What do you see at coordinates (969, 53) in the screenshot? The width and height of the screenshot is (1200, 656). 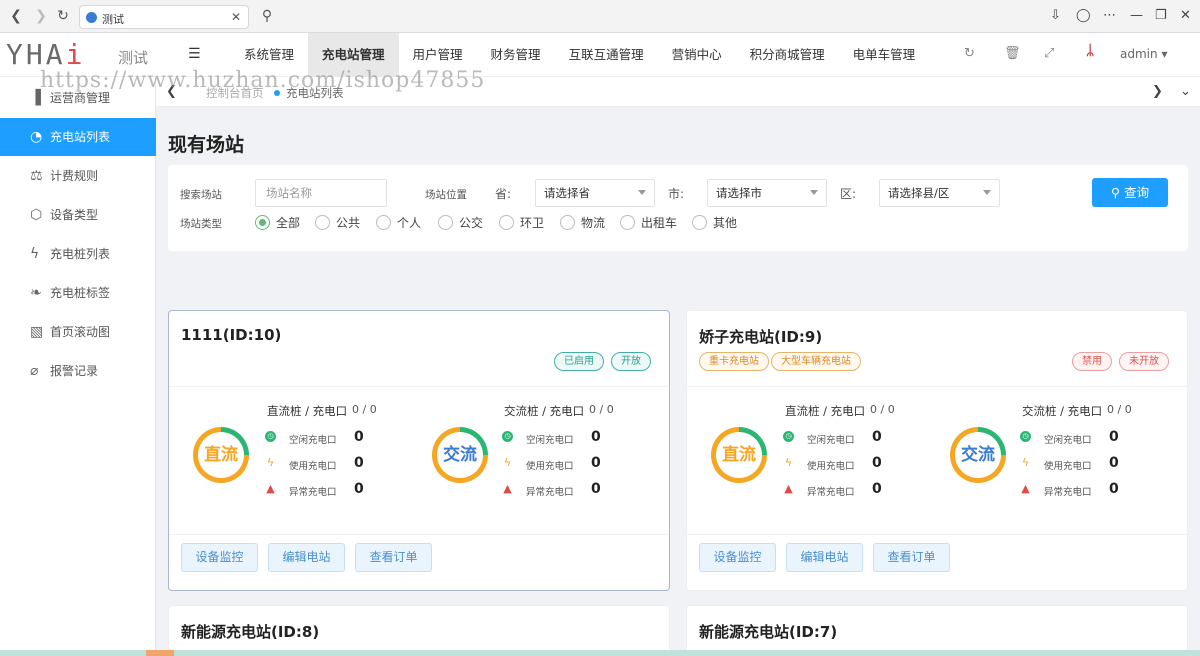 I see `refresh-icon: ↻` at bounding box center [969, 53].